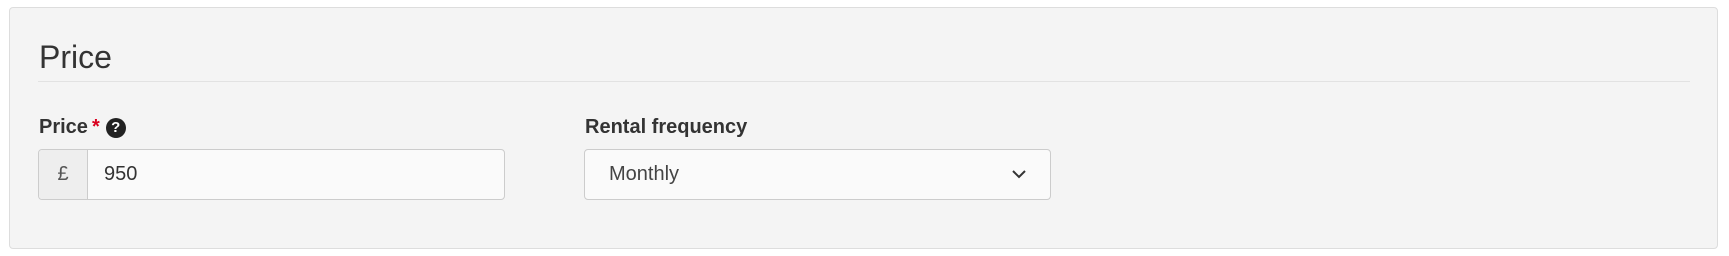 The width and height of the screenshot is (1729, 256). What do you see at coordinates (644, 174) in the screenshot?
I see `rental-frequency-value: Monthly` at bounding box center [644, 174].